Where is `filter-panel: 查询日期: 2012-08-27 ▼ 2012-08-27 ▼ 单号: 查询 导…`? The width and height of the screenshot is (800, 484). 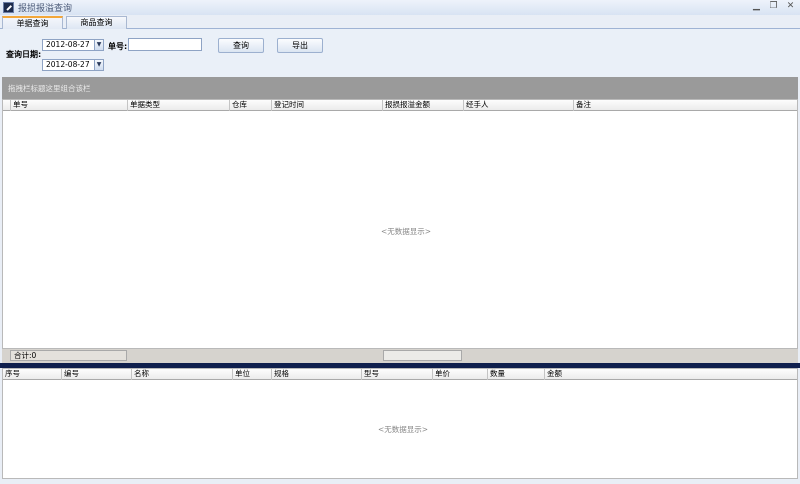
filter-panel: 查询日期: 2012-08-27 ▼ 2012-08-27 ▼ 单号: 查询 导… is located at coordinates (400, 53).